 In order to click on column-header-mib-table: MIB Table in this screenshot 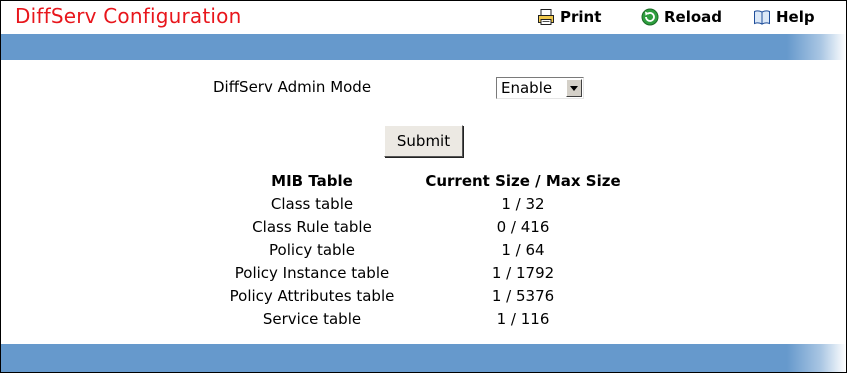, I will do `click(312, 180)`.